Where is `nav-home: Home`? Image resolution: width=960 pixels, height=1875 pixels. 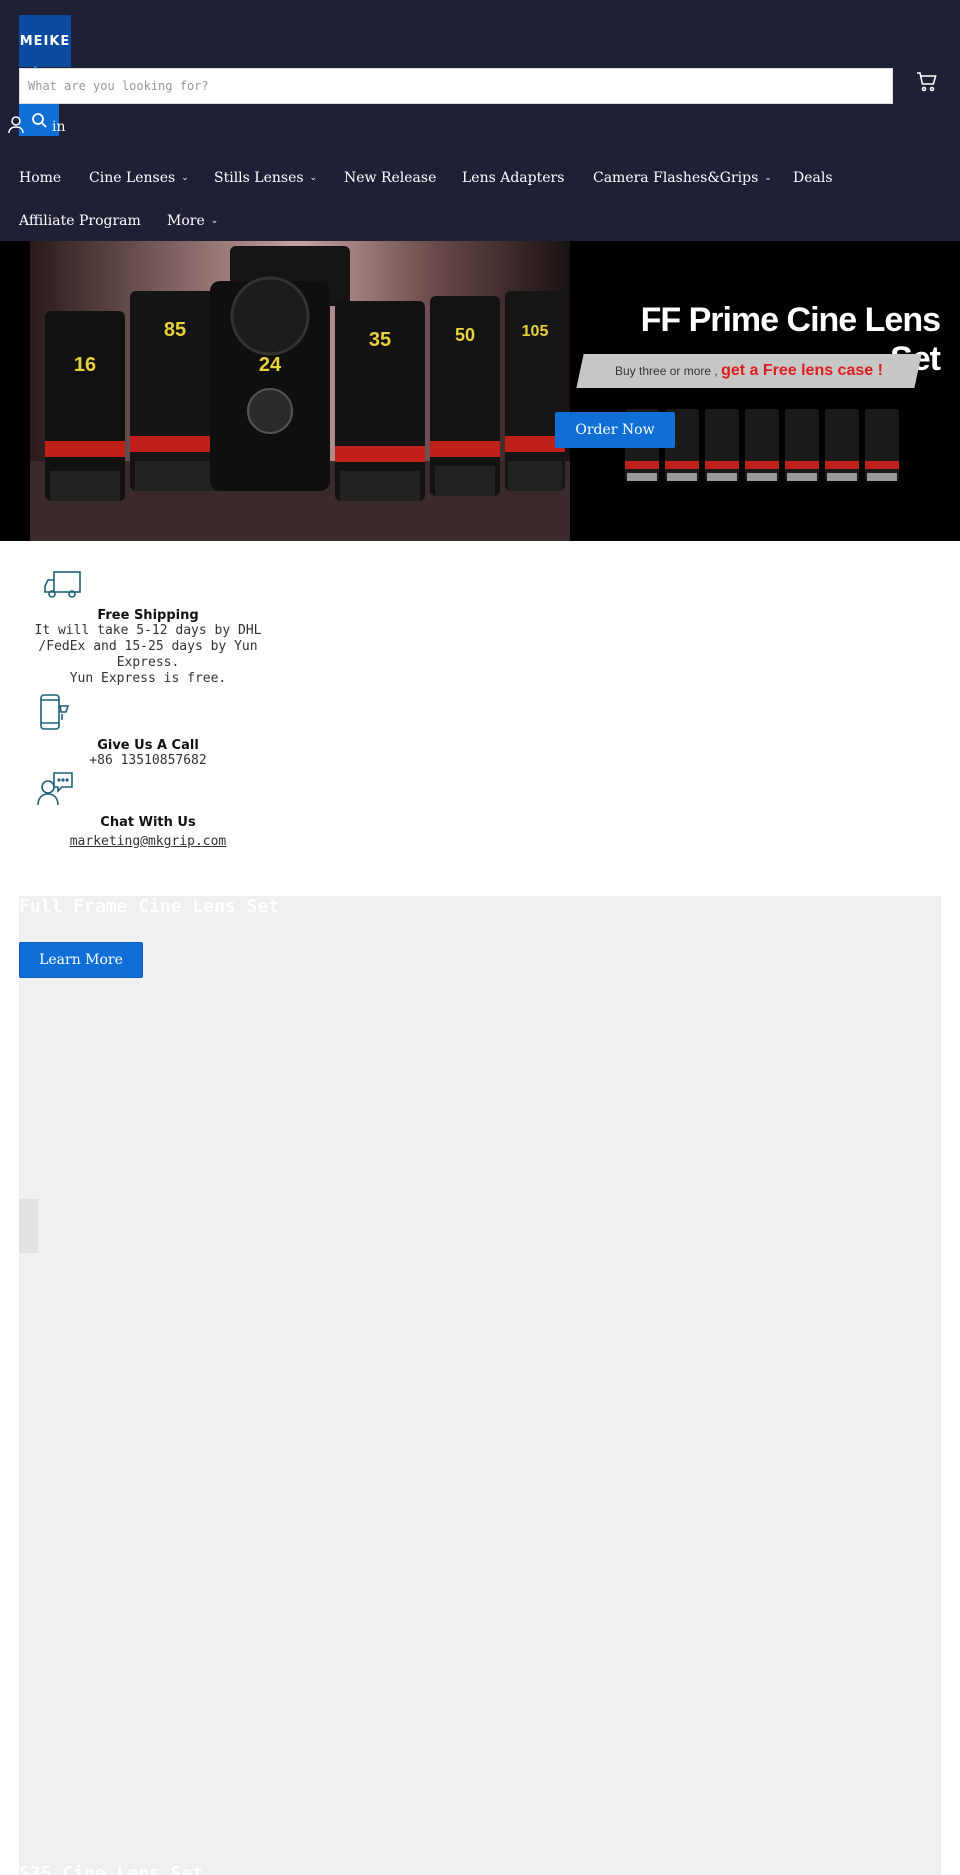 nav-home: Home is located at coordinates (40, 178).